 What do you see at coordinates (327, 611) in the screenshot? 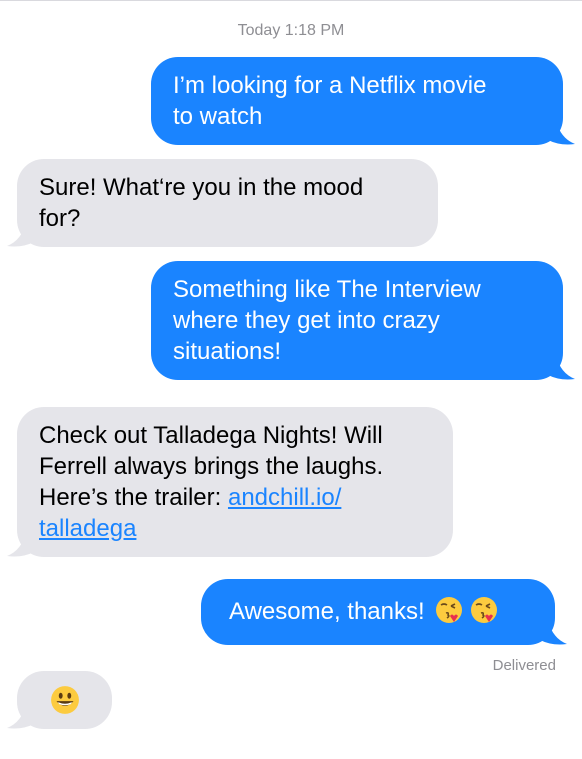
I see `message-text: Awesome, thanks!` at bounding box center [327, 611].